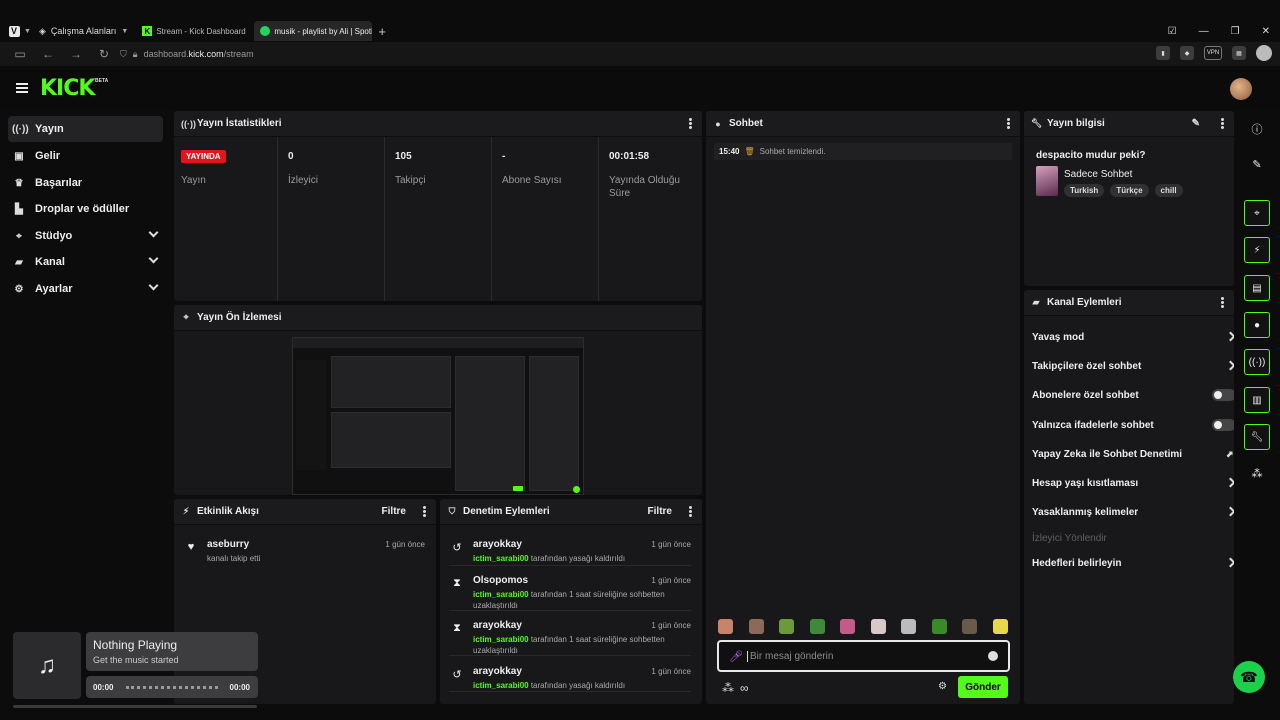 The image size is (1280, 720). I want to click on subscribers-only-toggle, so click(1223, 395).